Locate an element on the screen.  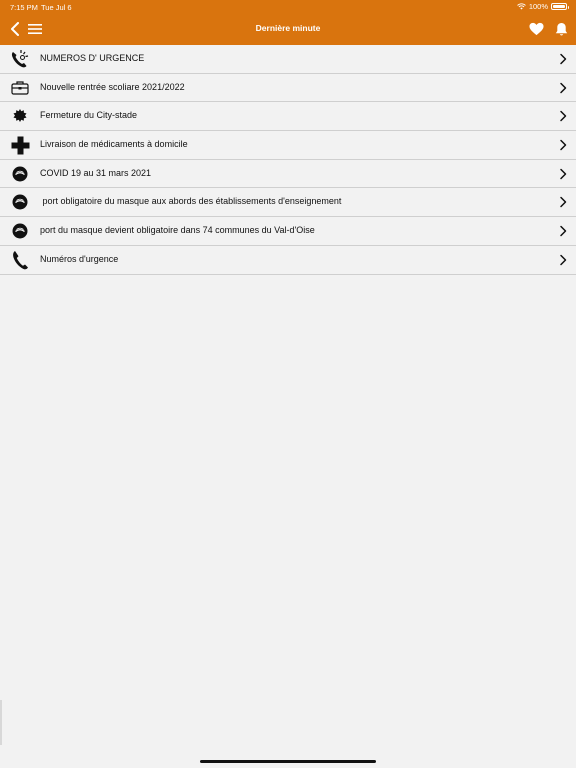
bell-icon is located at coordinates (561, 29).